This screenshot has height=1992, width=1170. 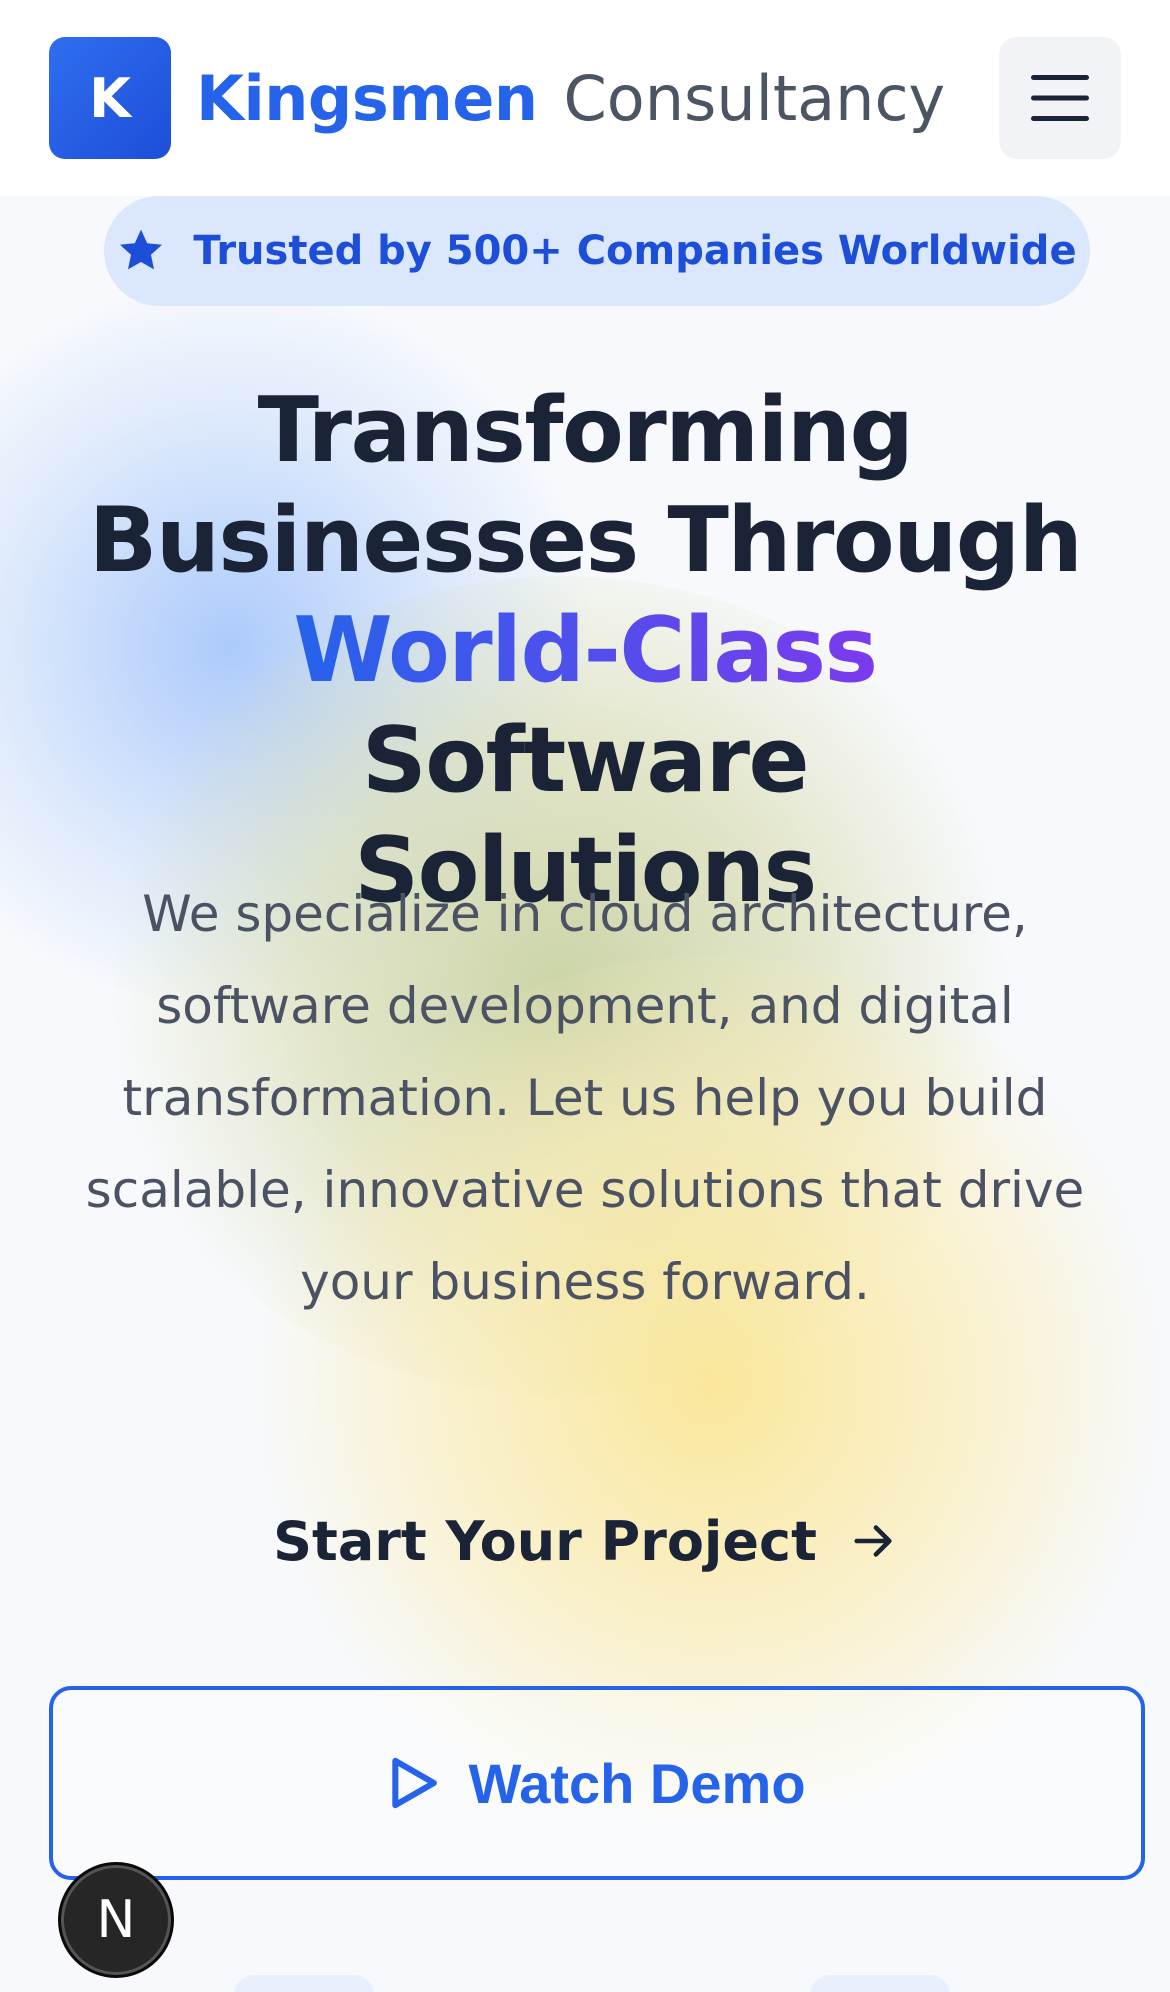 I want to click on headline-line-1: Transforming, so click(x=585, y=430).